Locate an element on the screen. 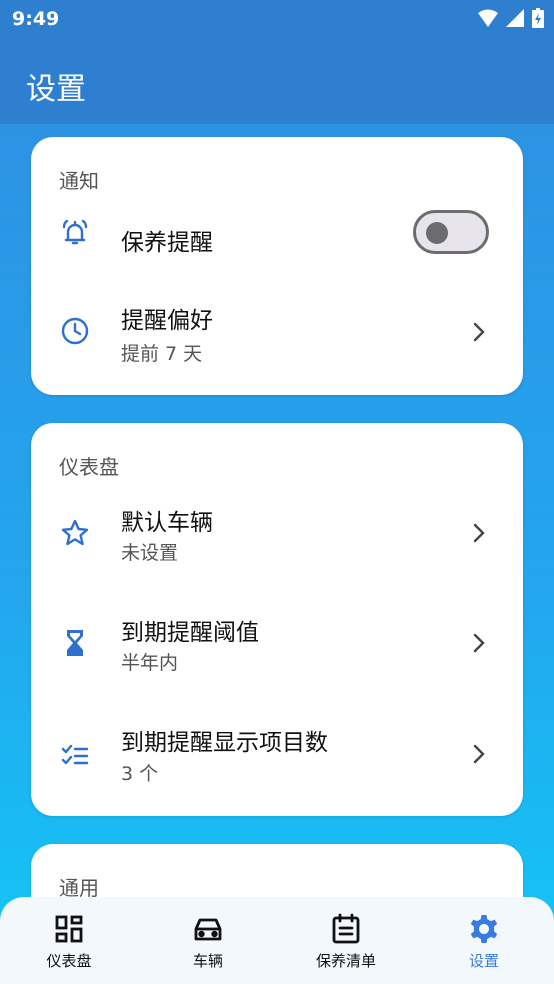 Image resolution: width=554 pixels, height=984 pixels. nav-item-settings: 设置 is located at coordinates (484, 940).